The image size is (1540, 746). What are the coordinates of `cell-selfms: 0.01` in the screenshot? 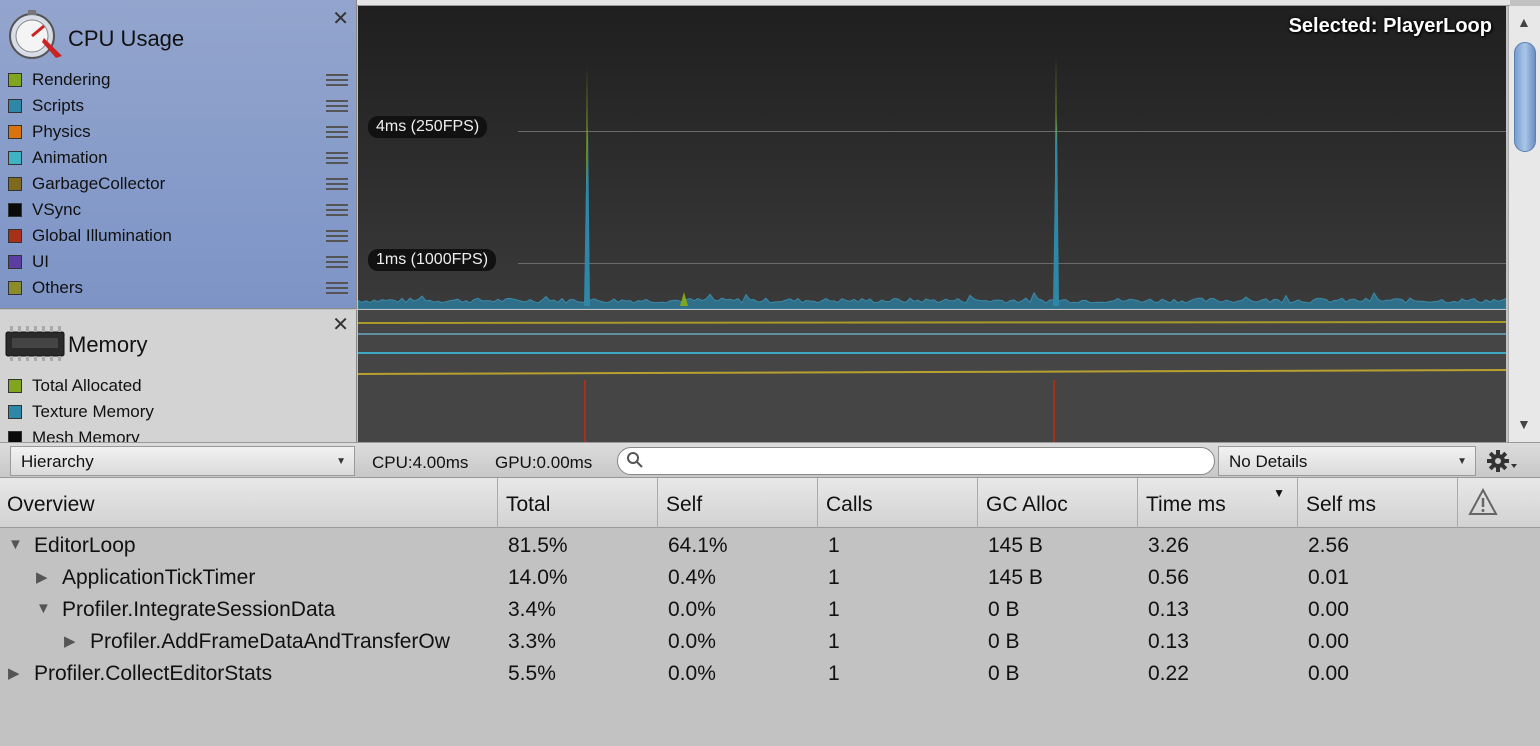 It's located at (1328, 577).